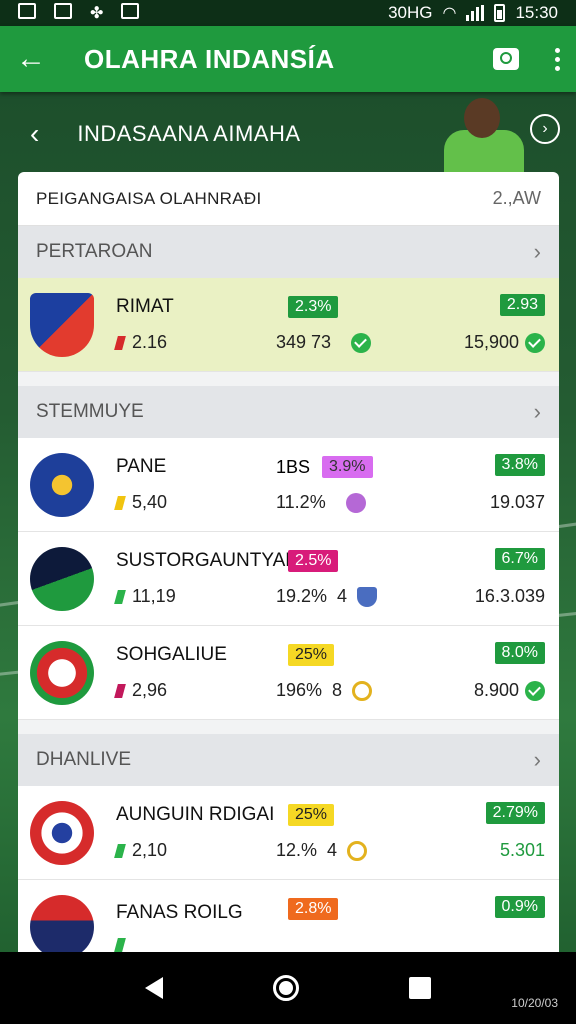 This screenshot has width=576, height=1024. I want to click on mid-value: 196%, so click(299, 690).